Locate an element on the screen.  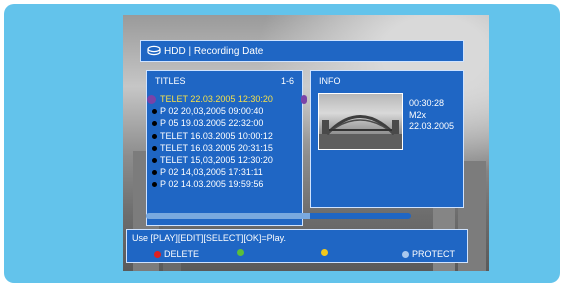
yellow-key is located at coordinates (326, 252).